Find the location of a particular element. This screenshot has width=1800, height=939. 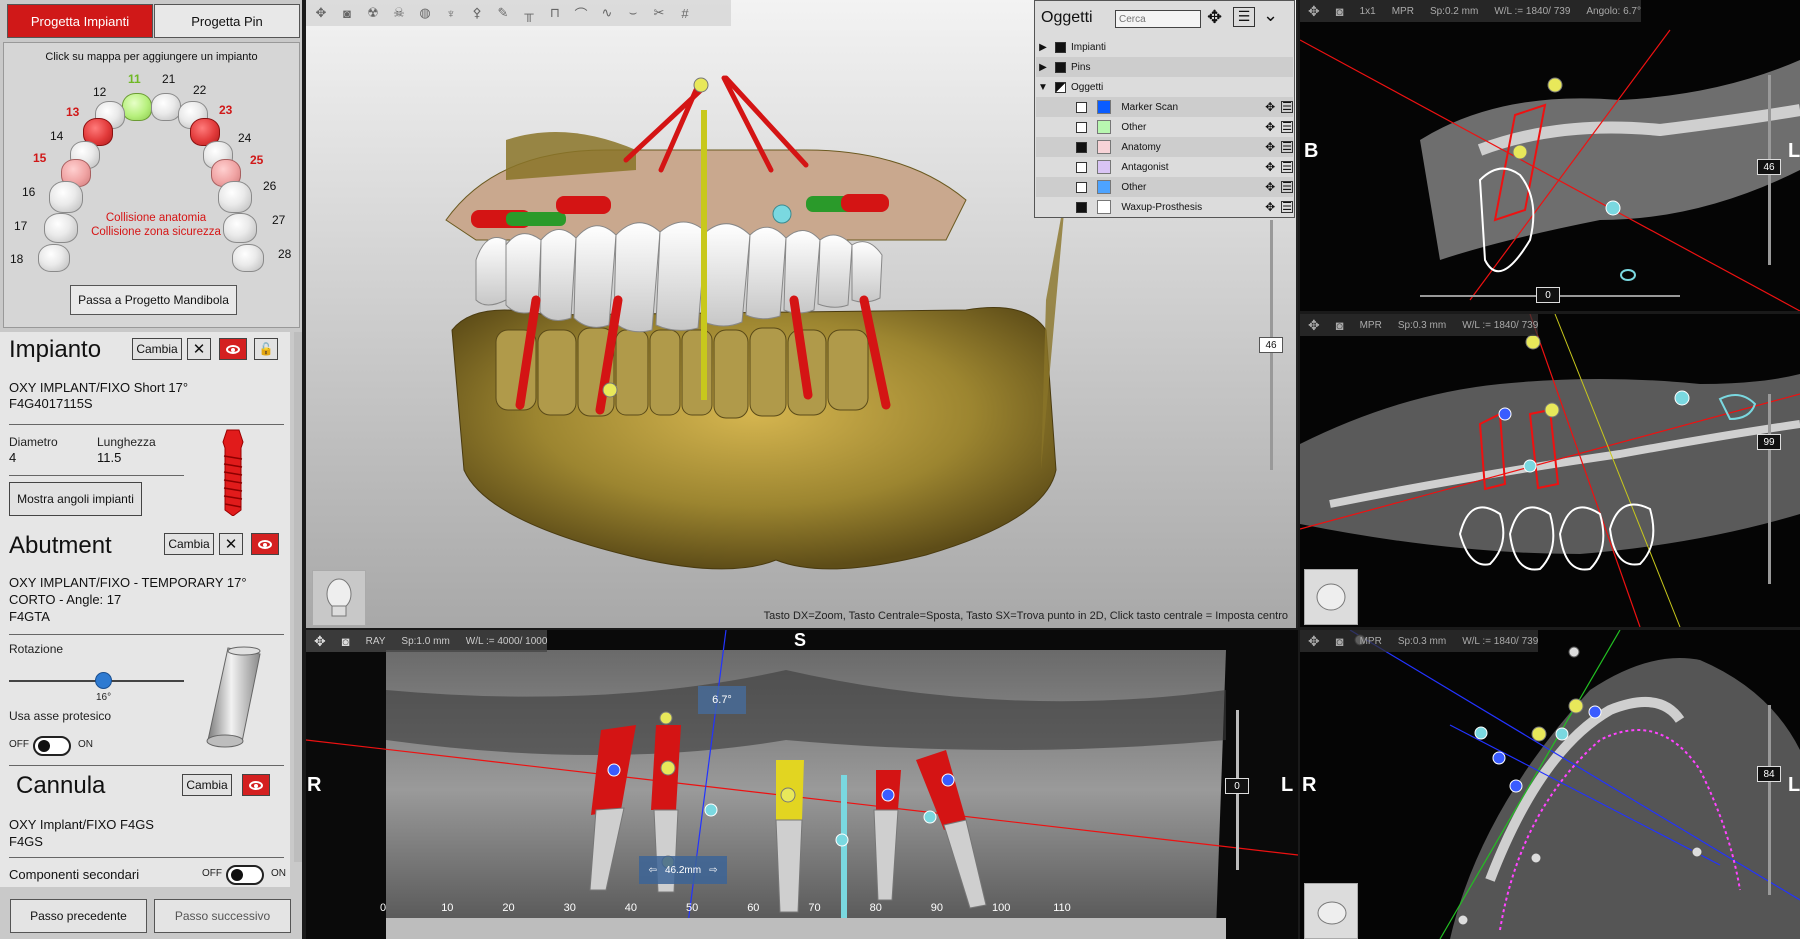

tab-progetta-pin: Progetta Pin is located at coordinates (227, 21).